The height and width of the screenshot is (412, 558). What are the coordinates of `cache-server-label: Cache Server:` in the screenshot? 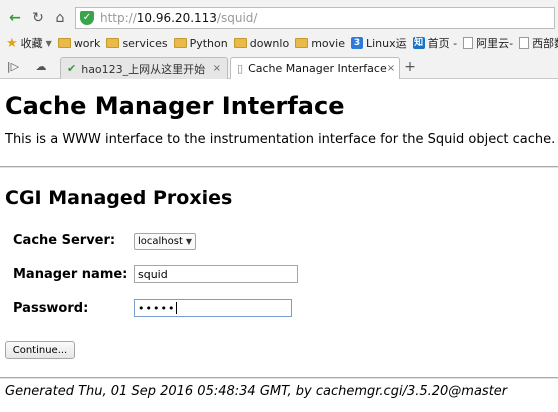 It's located at (64, 240).